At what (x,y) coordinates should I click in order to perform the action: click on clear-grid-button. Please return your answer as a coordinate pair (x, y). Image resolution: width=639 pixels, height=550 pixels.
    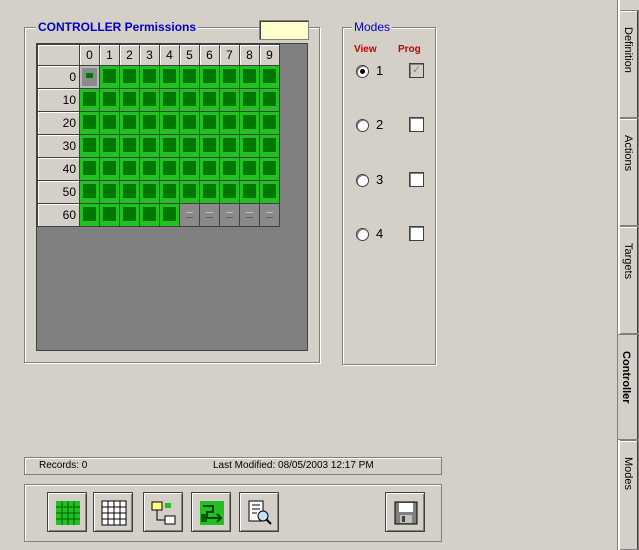
    Looking at the image, I should click on (113, 512).